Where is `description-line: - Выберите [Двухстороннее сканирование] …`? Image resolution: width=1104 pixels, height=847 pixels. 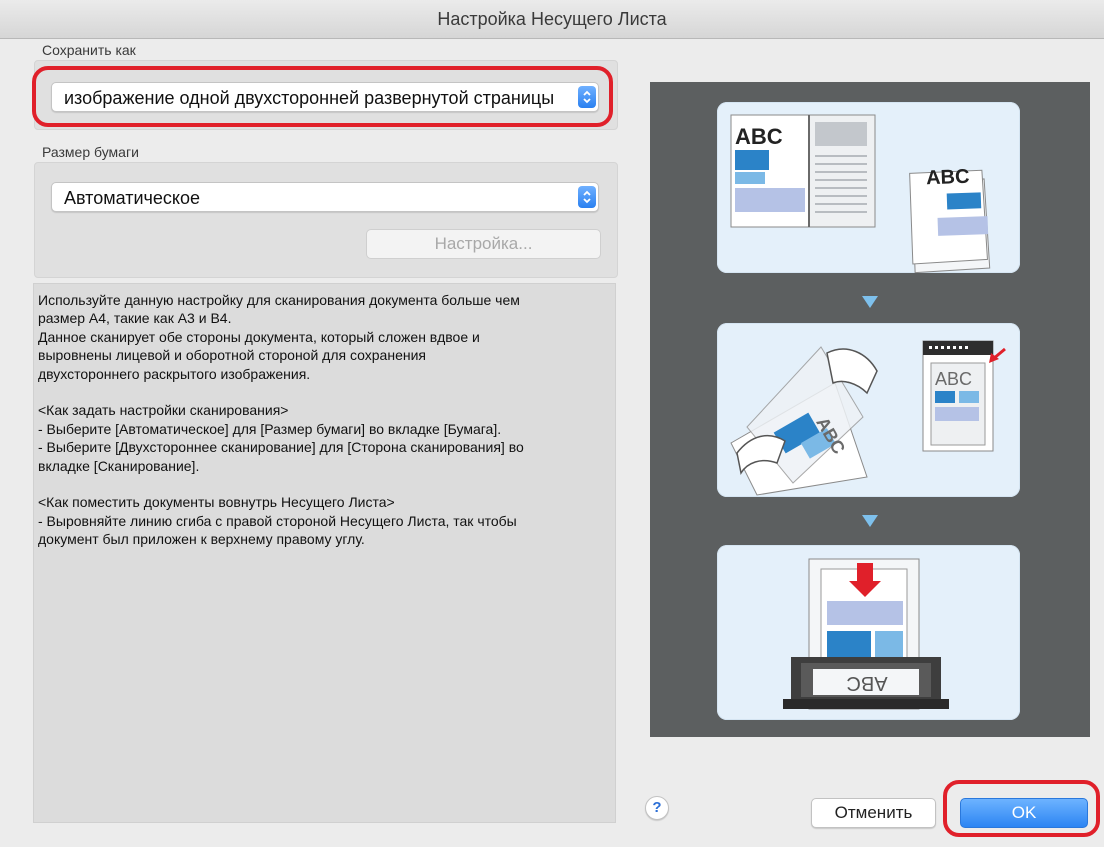
description-line: - Выберите [Двухстороннее сканирование] … is located at coordinates (281, 447).